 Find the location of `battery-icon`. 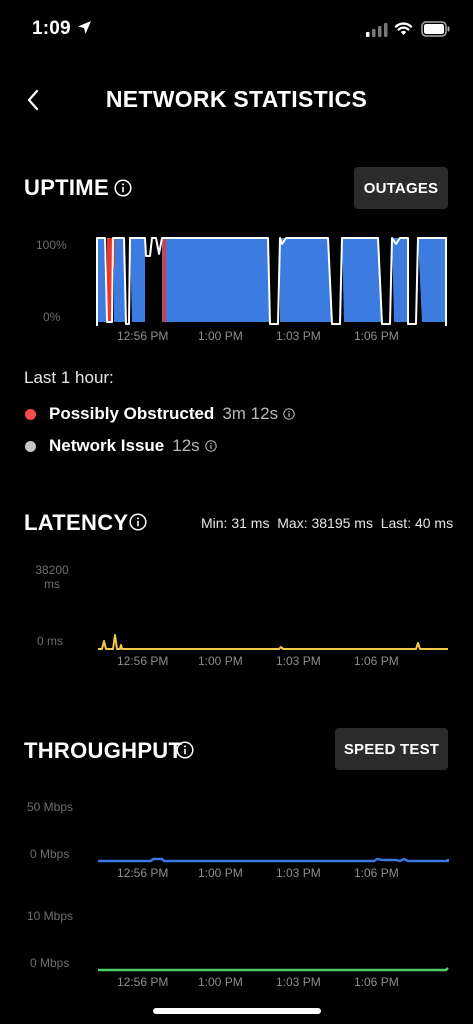

battery-icon is located at coordinates (435, 29).